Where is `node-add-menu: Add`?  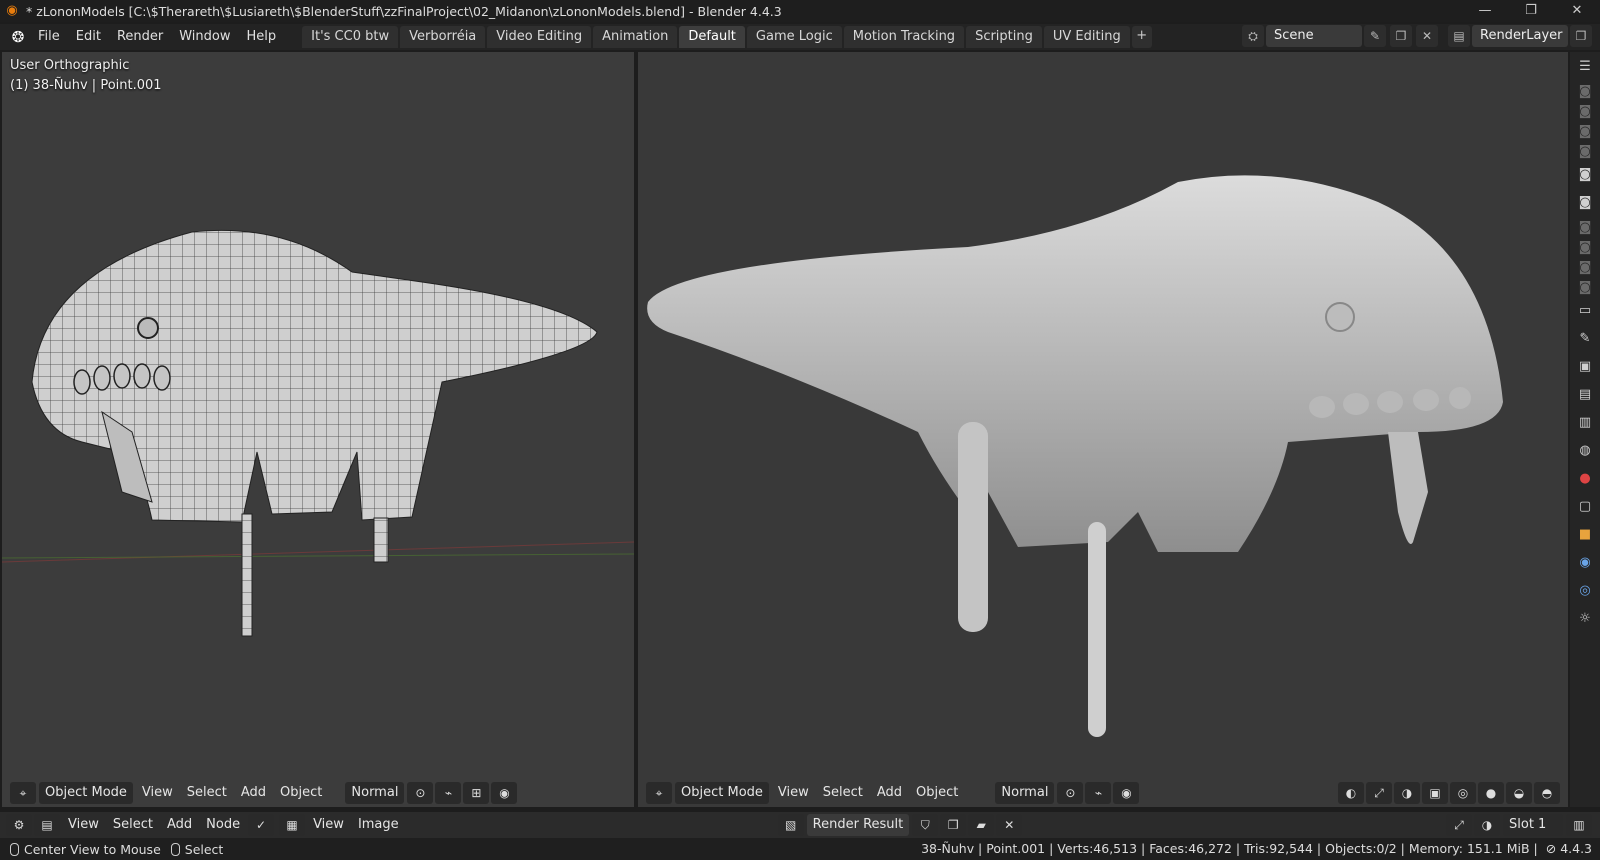
node-add-menu: Add is located at coordinates (179, 825).